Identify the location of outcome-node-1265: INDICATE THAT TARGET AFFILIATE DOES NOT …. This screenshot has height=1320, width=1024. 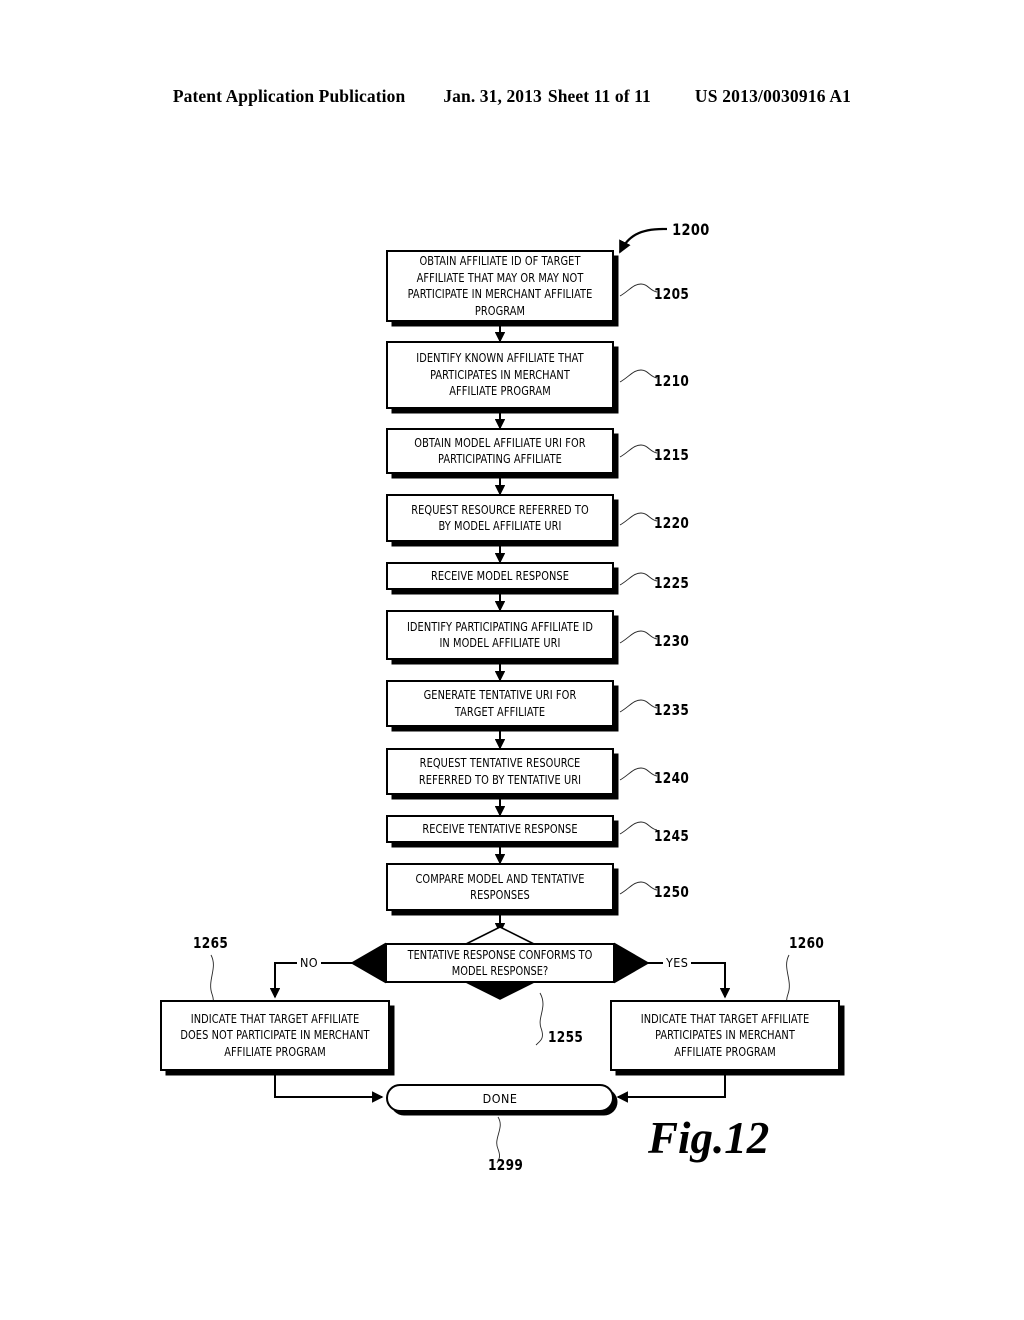
(275, 1035).